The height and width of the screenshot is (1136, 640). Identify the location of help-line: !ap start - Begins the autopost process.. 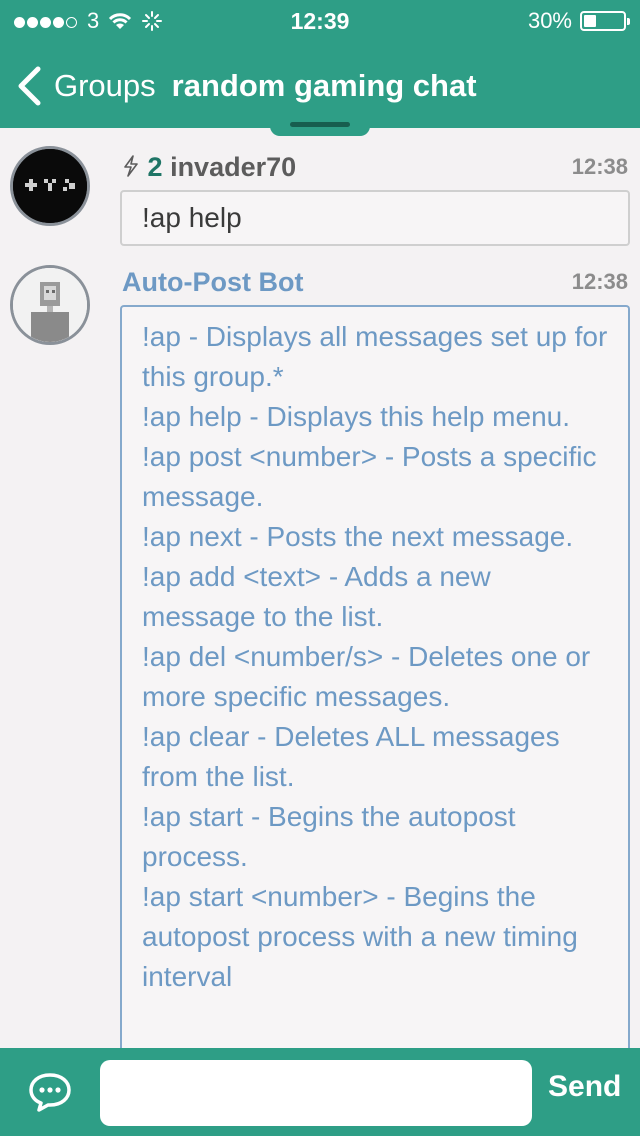
(329, 836).